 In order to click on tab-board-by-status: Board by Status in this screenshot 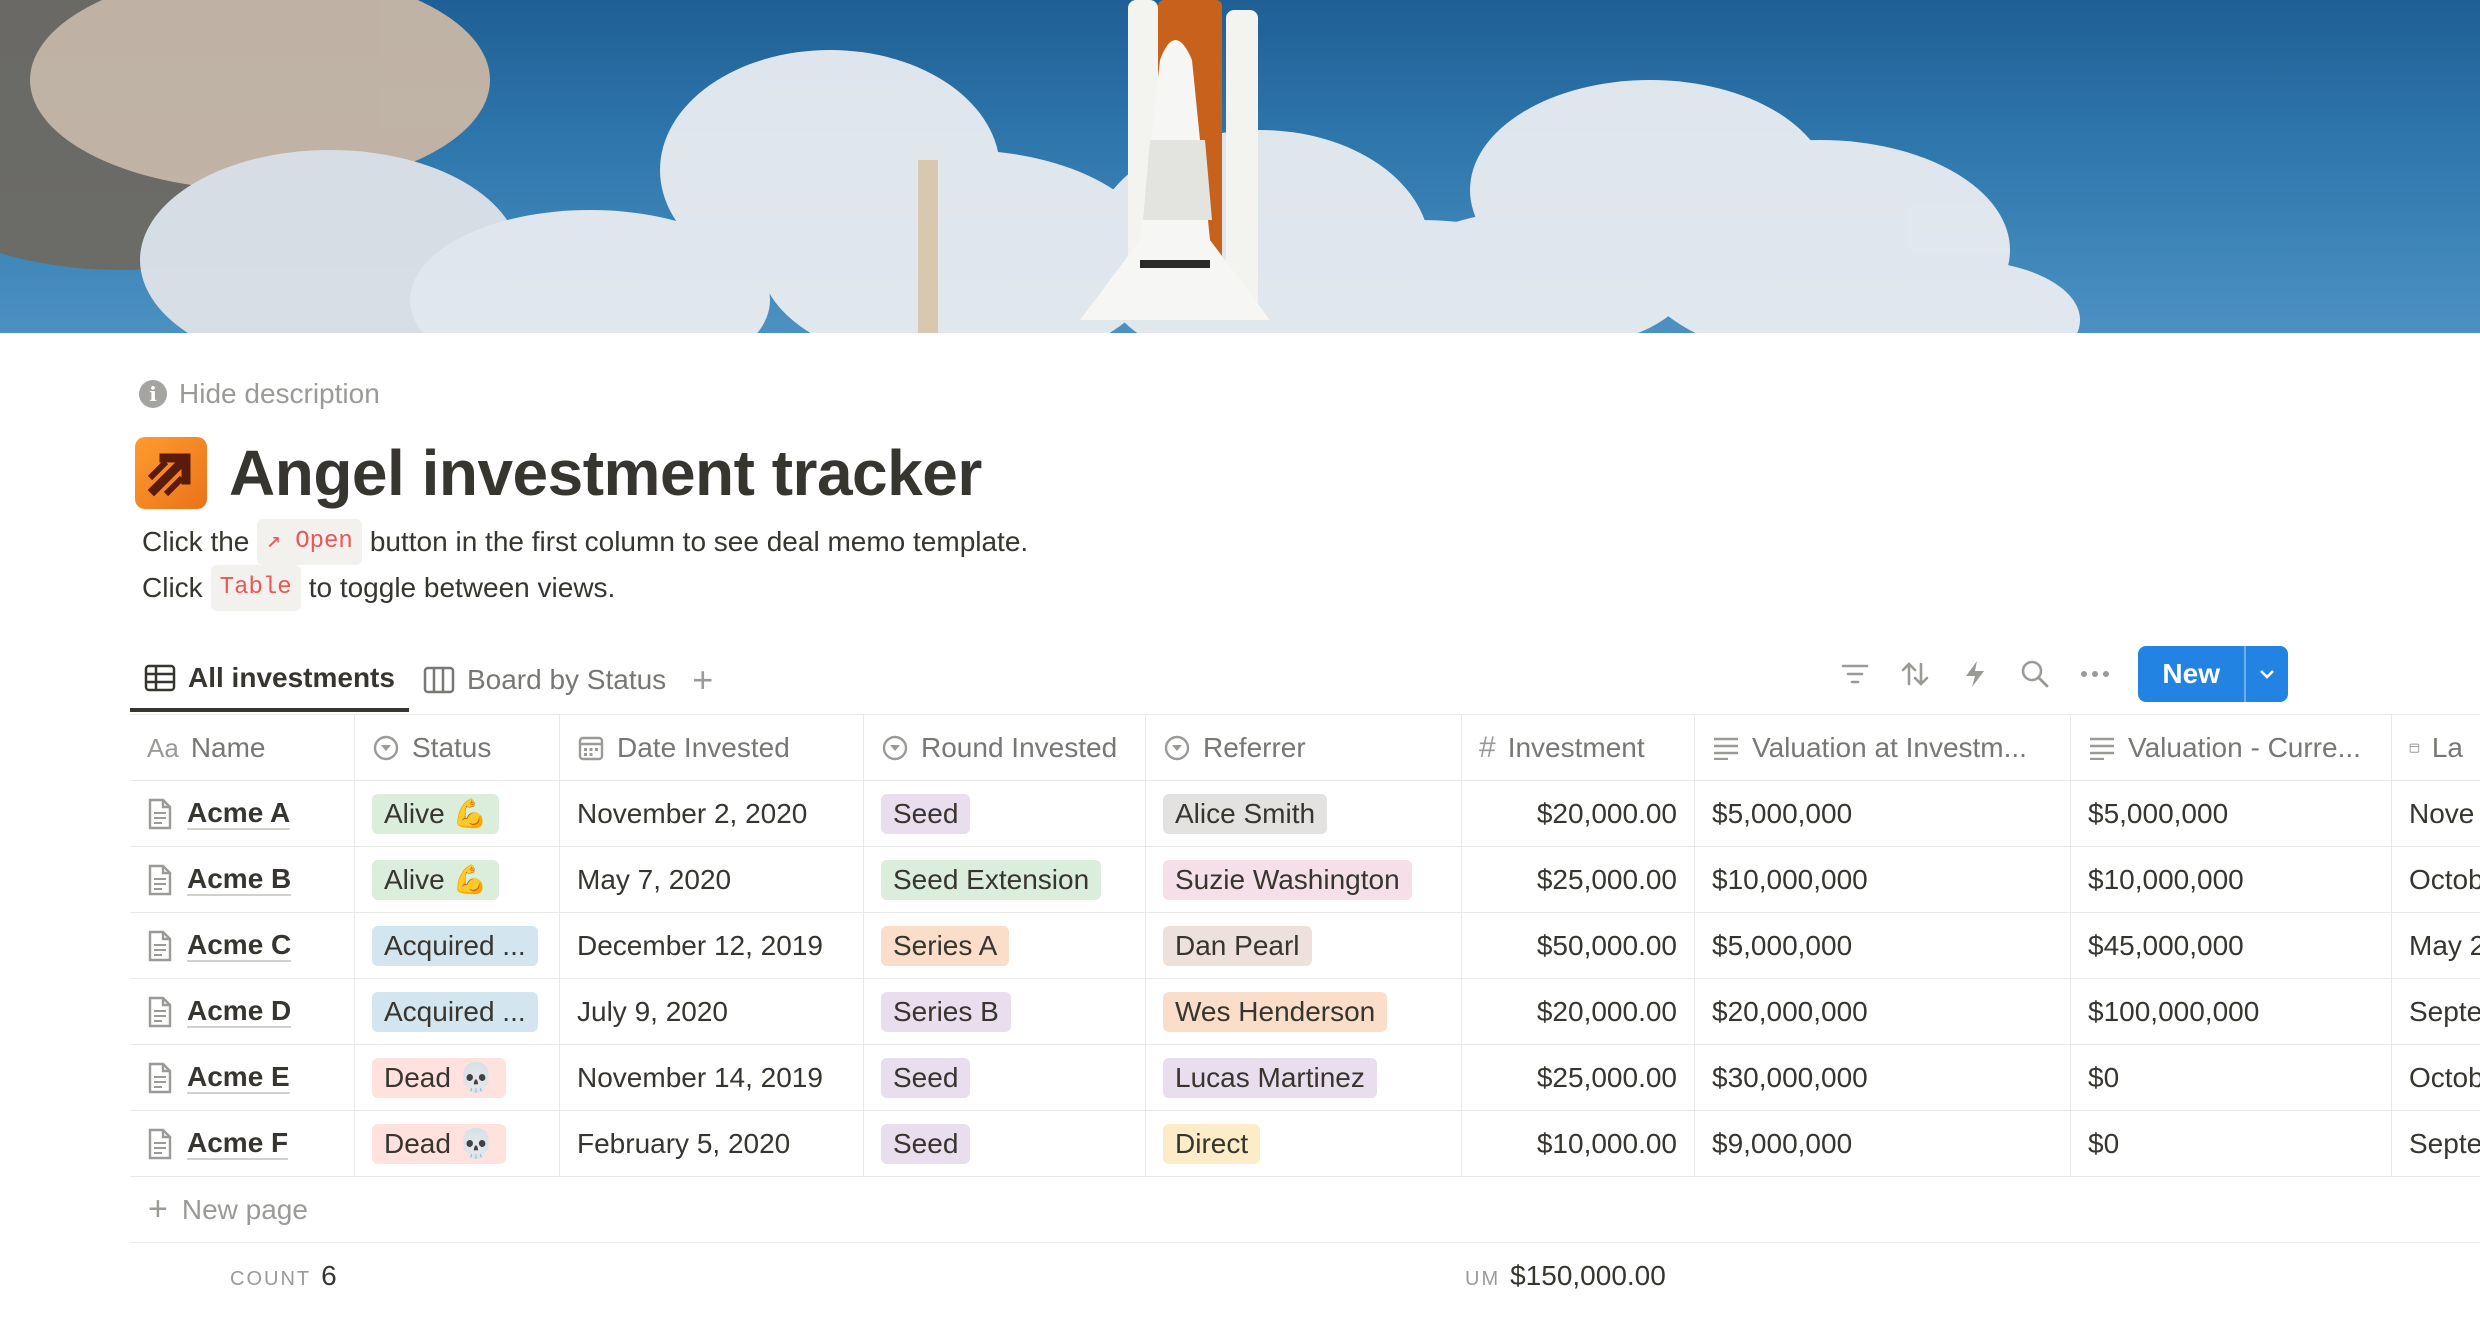, I will do `click(544, 680)`.